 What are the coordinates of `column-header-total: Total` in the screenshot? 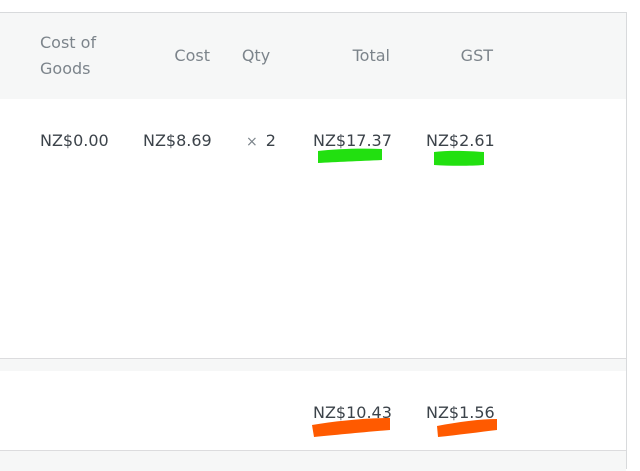 It's located at (371, 55).